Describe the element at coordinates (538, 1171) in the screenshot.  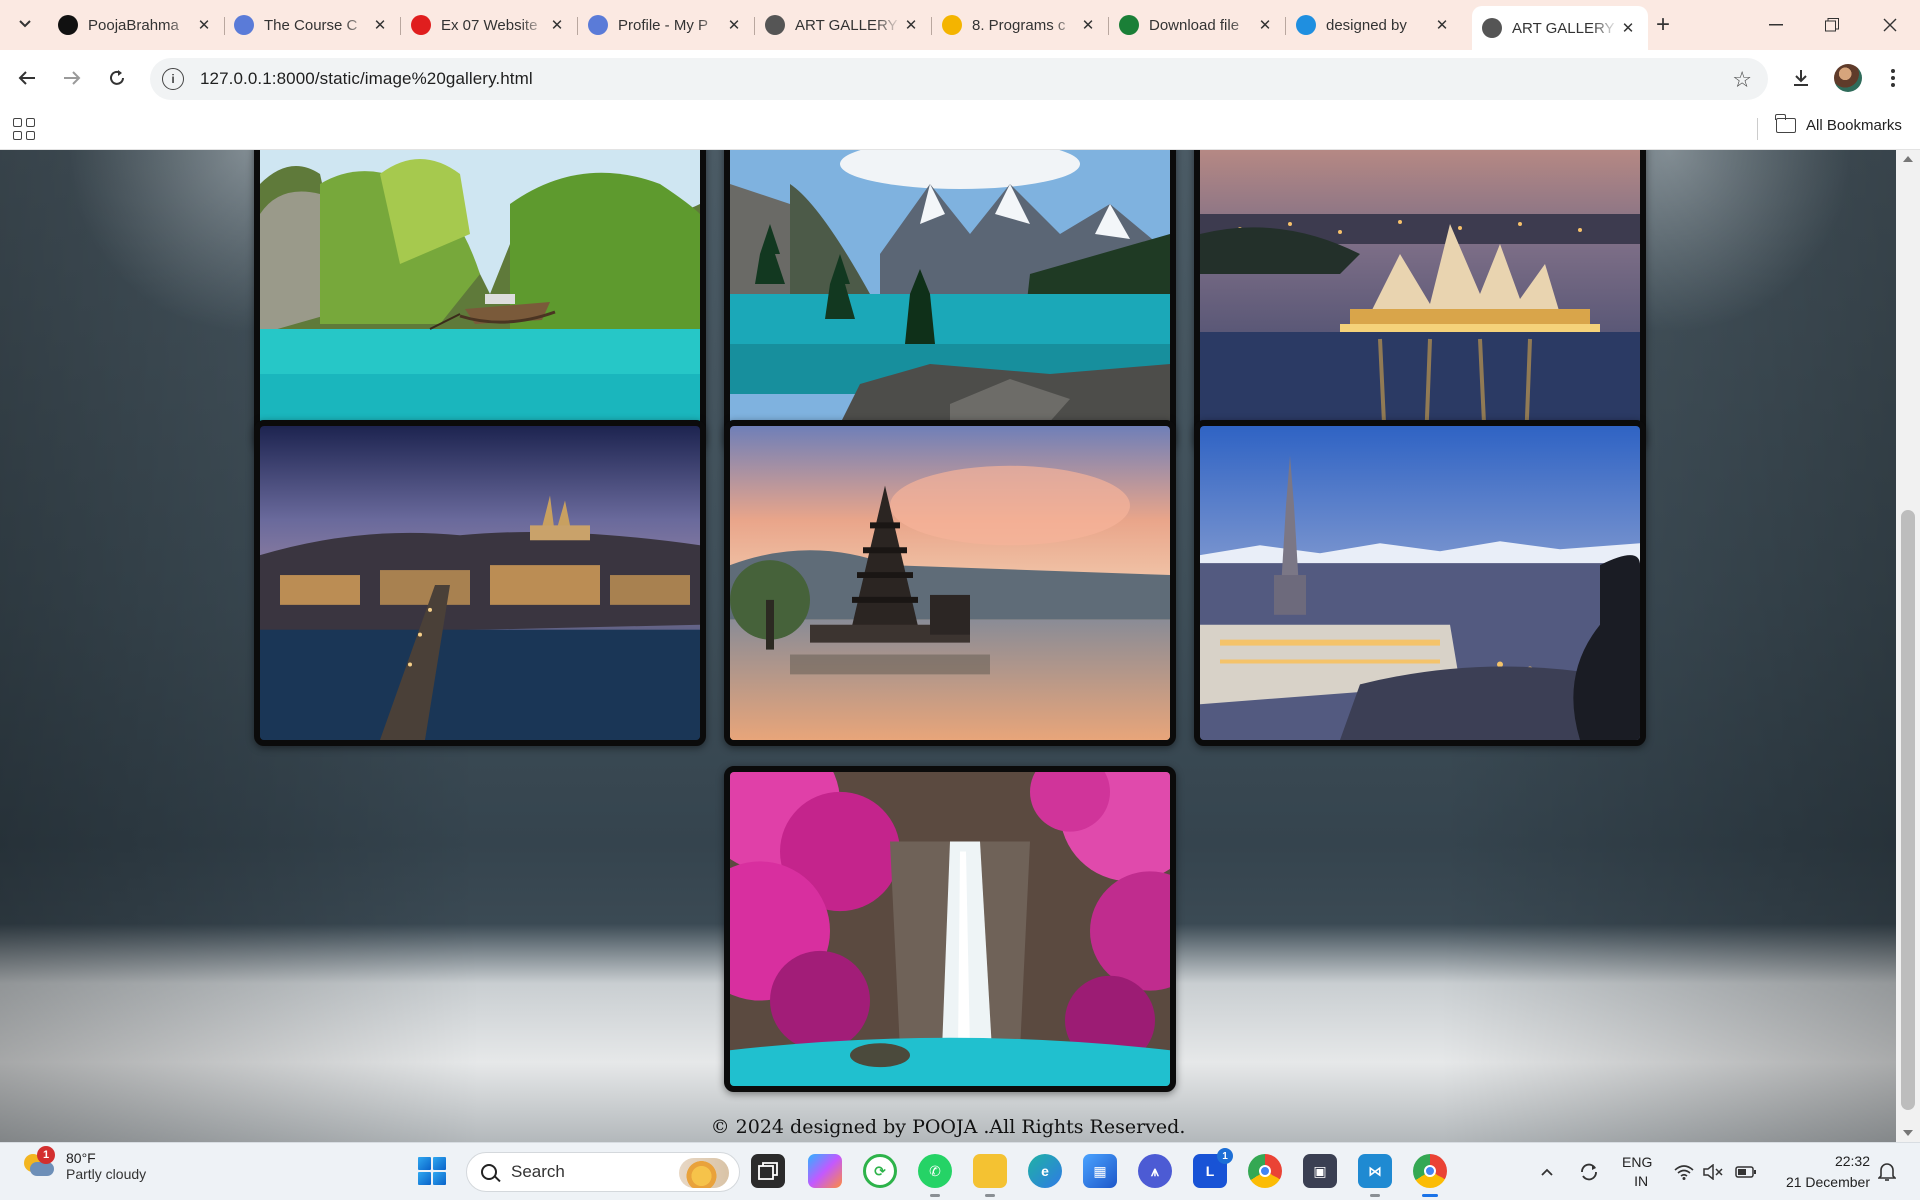
I see `taskbar-search-label: Search` at that location.